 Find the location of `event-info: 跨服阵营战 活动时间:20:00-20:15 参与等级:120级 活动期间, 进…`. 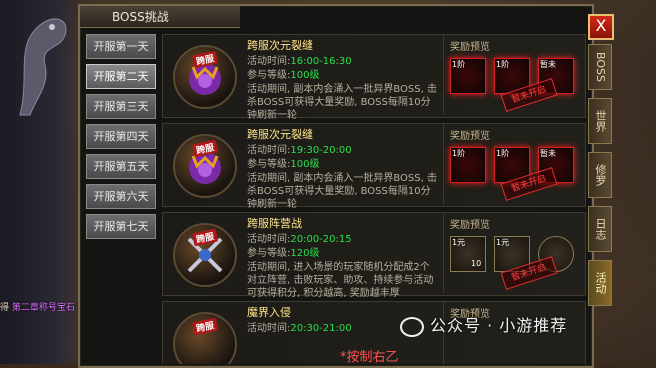

event-info: 跨服阵营战 活动时间:20:00-20:15 参与等级:120级 活动期间, 进… is located at coordinates (342, 258).